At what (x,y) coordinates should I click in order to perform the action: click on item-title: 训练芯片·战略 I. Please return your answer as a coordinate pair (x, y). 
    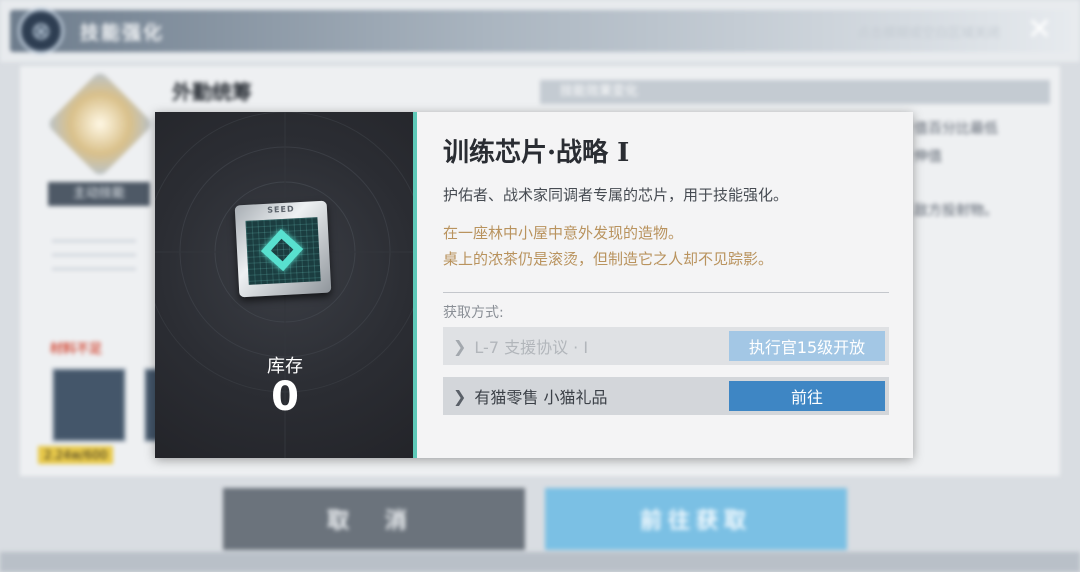
    Looking at the image, I should click on (536, 153).